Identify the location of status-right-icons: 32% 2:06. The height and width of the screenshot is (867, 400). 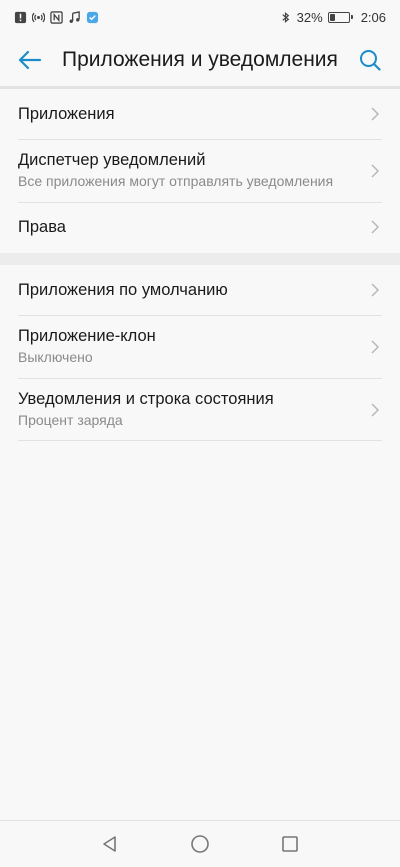
(332, 17).